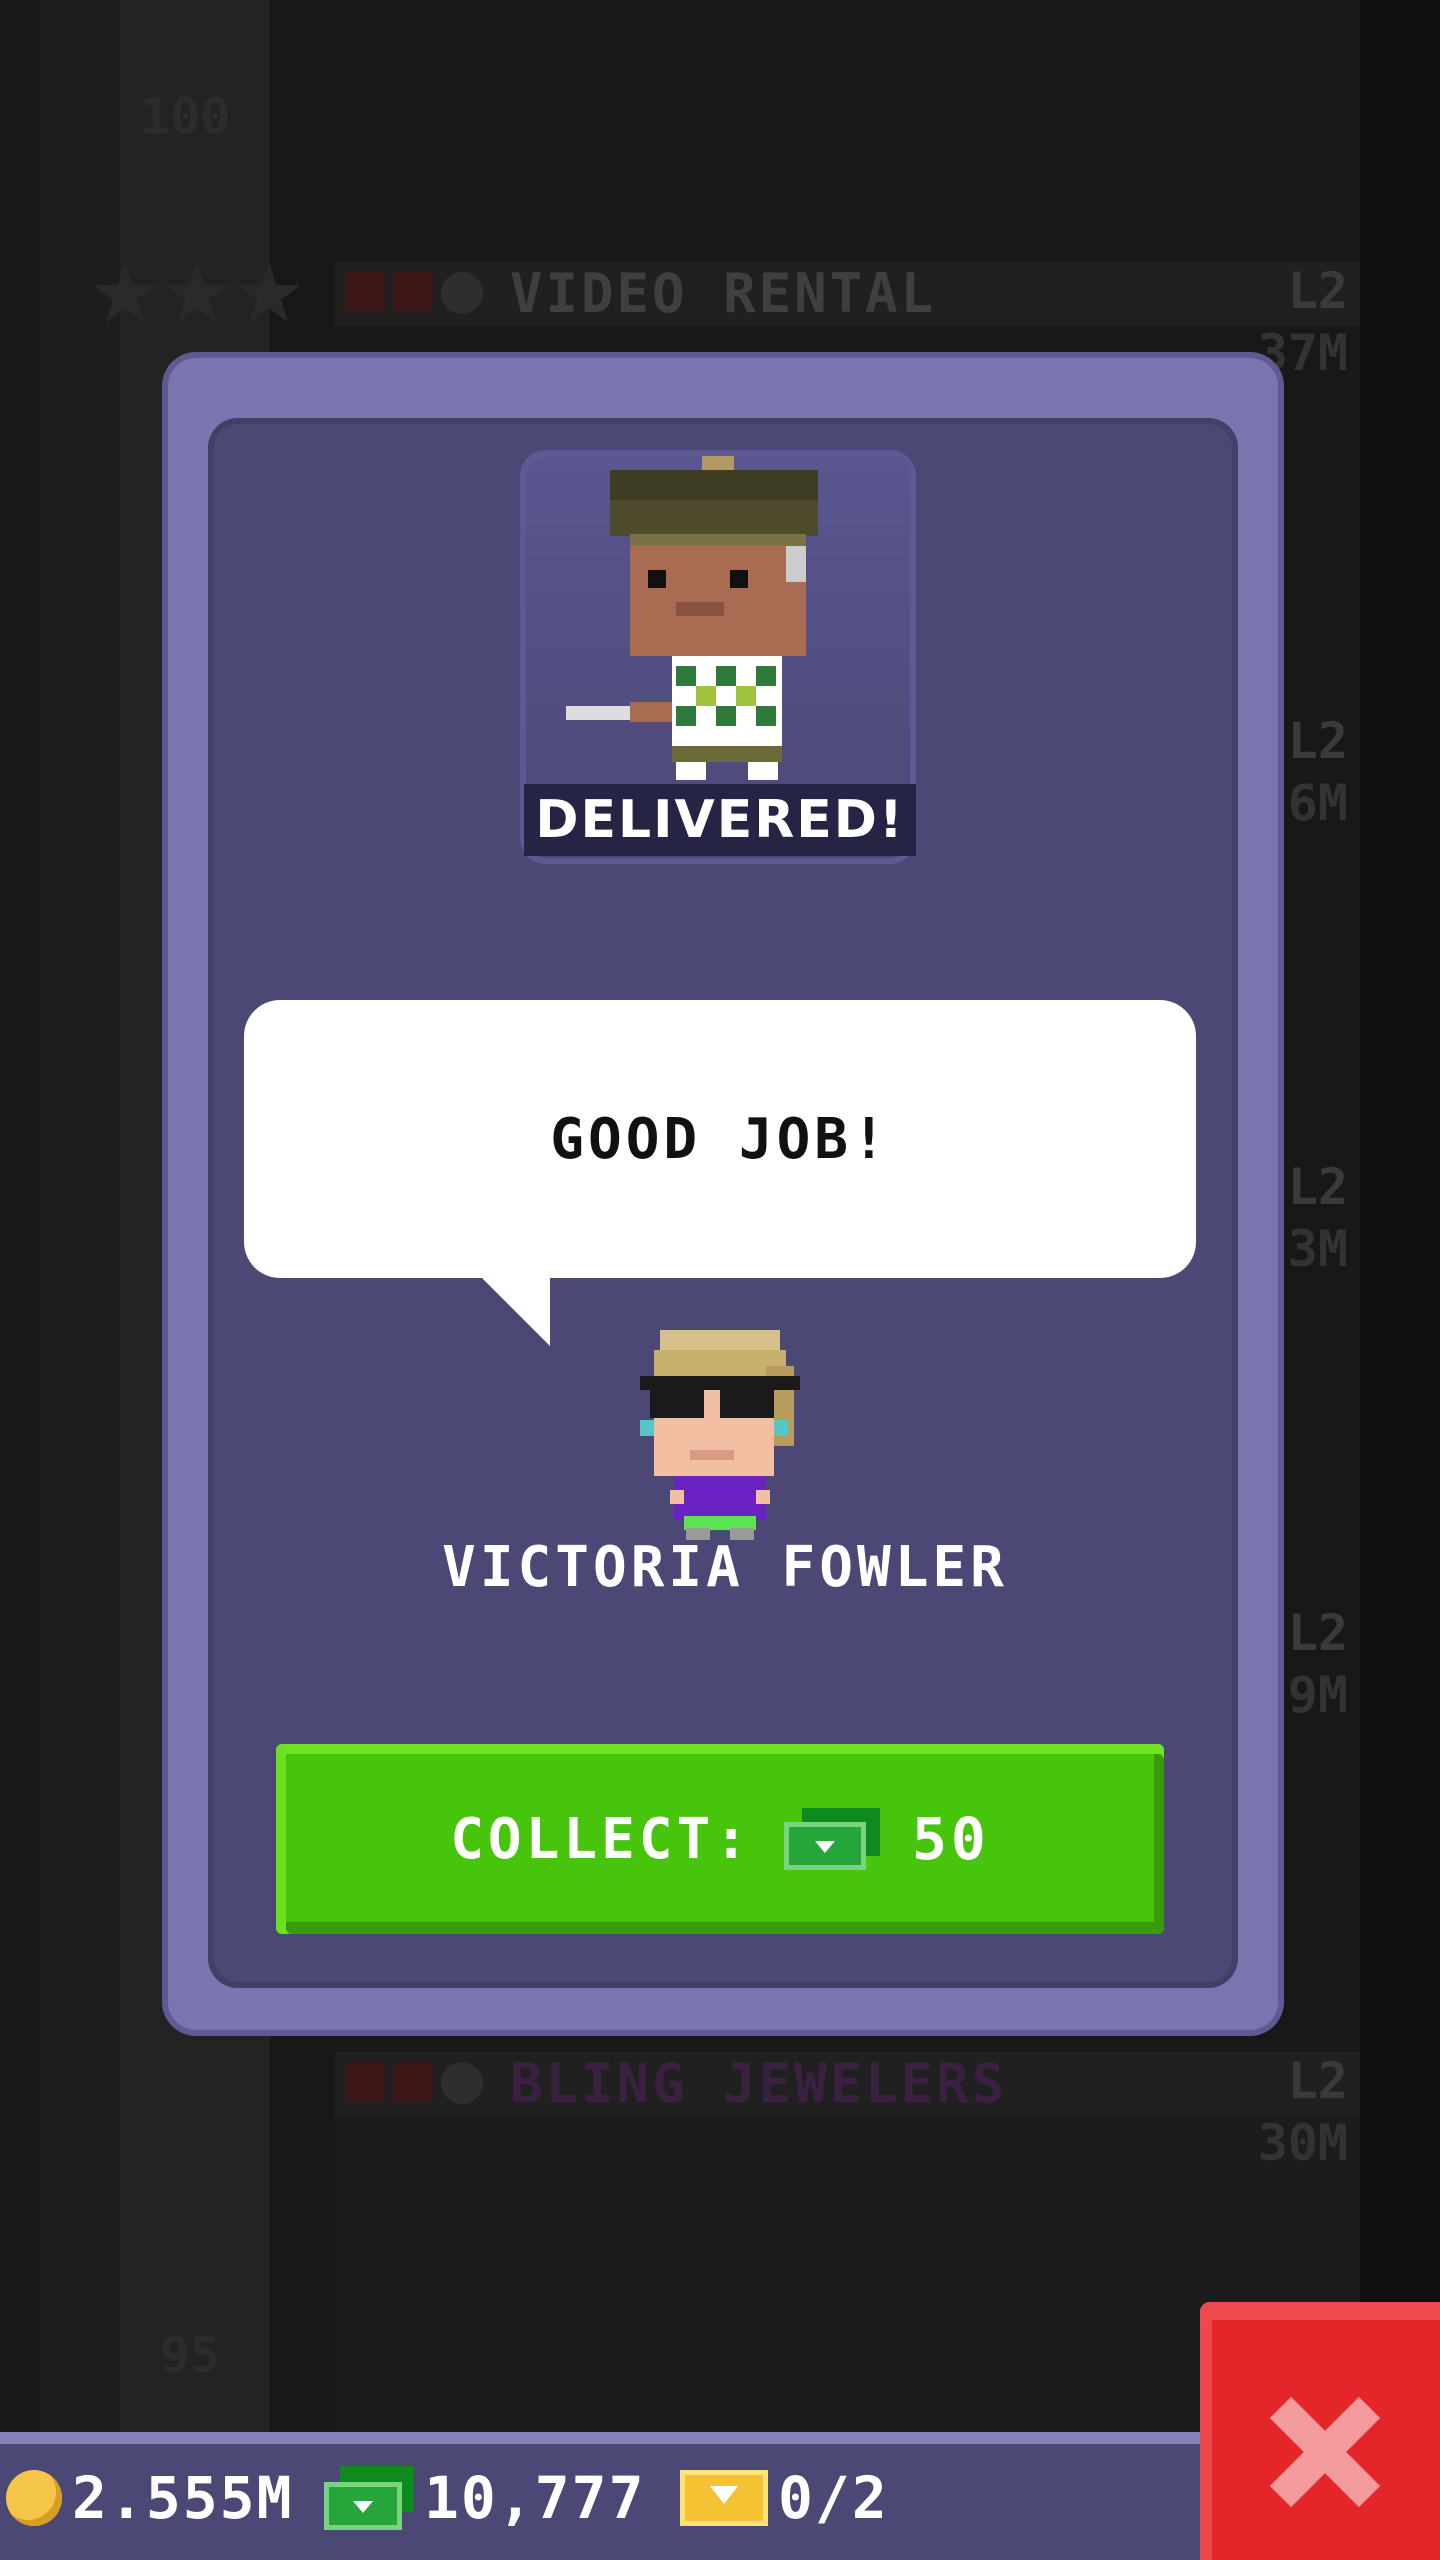 This screenshot has height=2560, width=1440. I want to click on floor-rating-stars, so click(197, 295).